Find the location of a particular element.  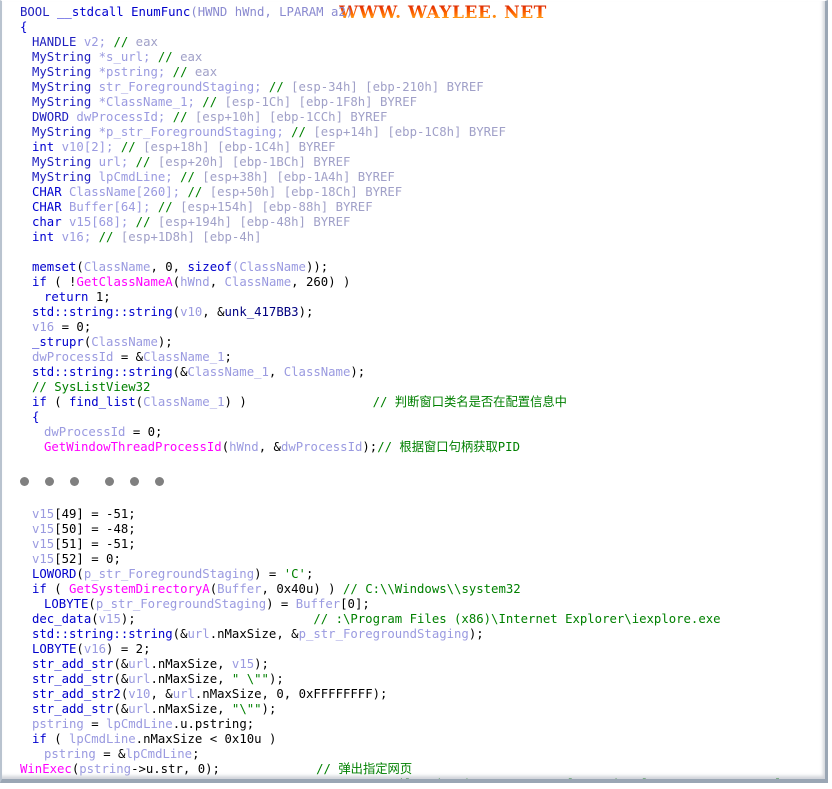

function-name: EnumFunc is located at coordinates (160, 12).